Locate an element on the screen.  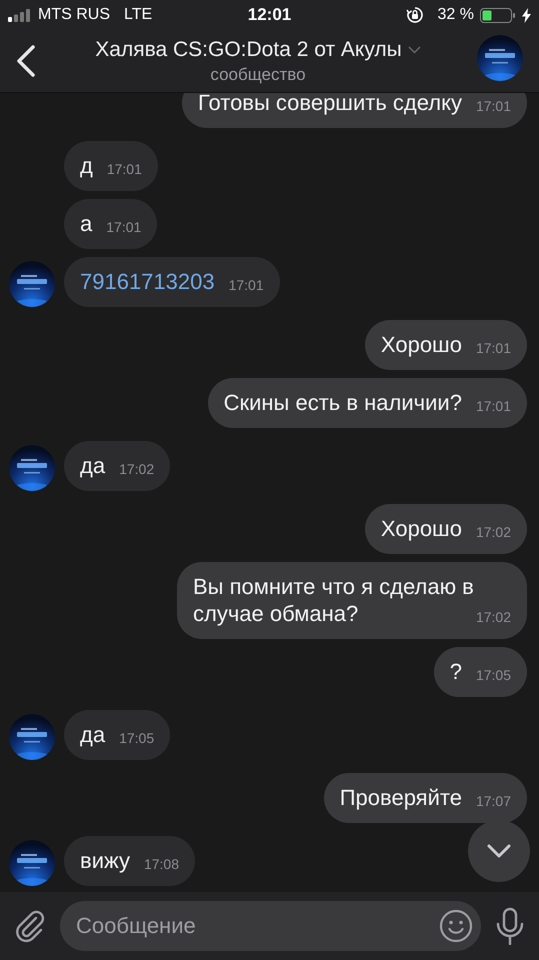
message-text: ? is located at coordinates (456, 671).